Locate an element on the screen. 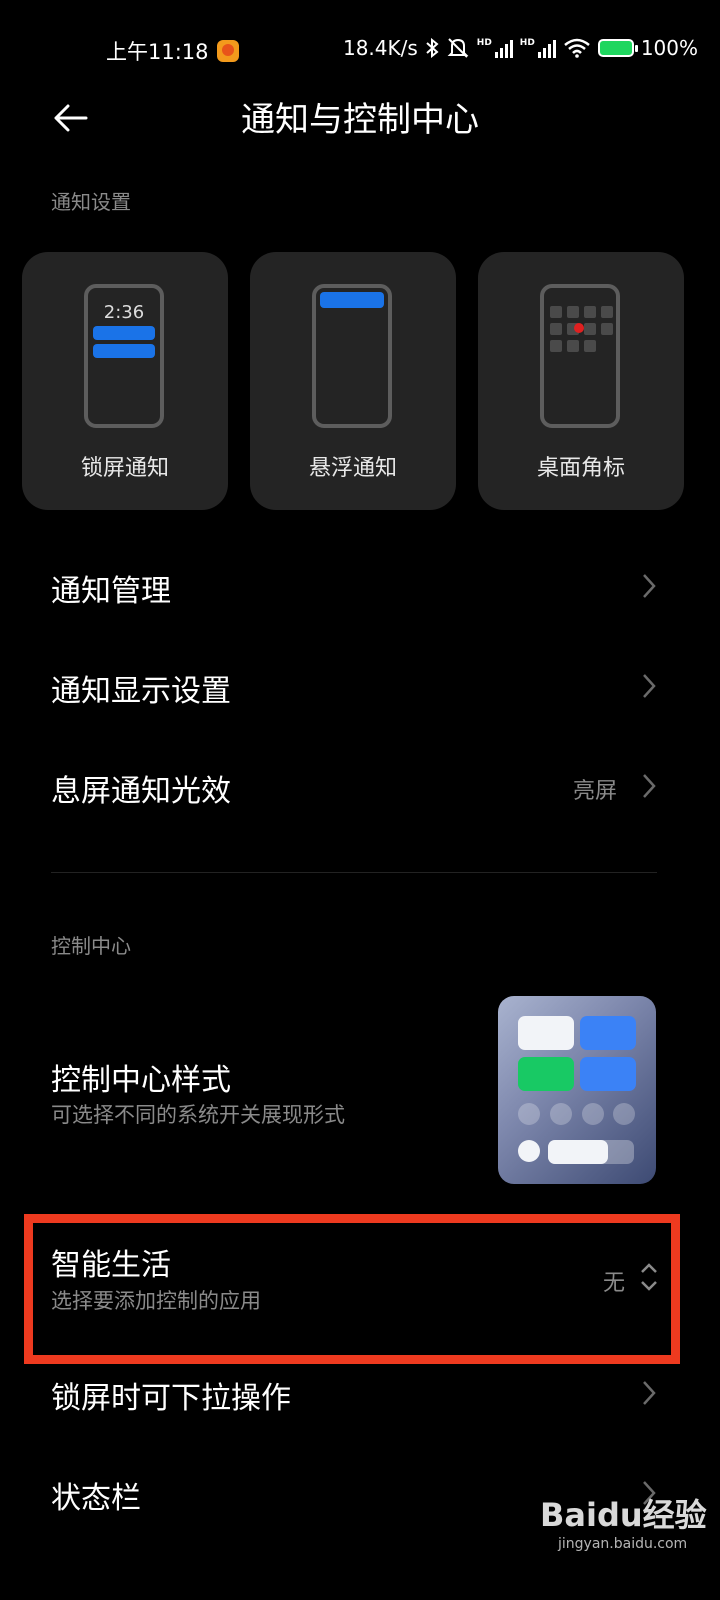 The width and height of the screenshot is (720, 1600). battery-percent: 100% is located at coordinates (669, 48).